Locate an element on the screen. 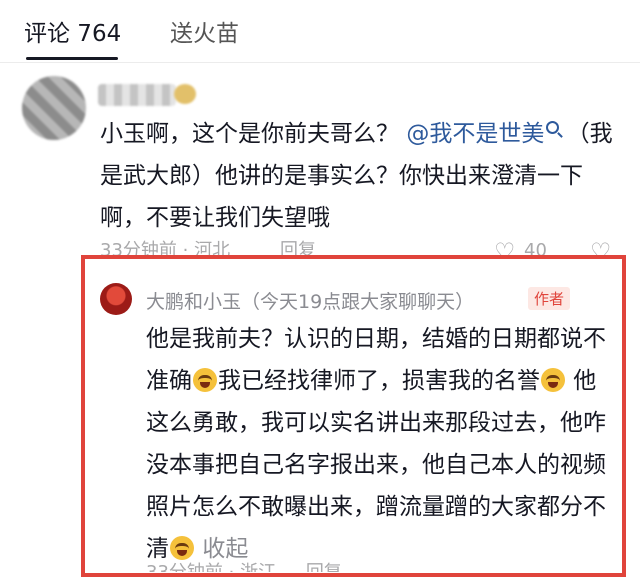 This screenshot has height=577, width=640. reply-time-location: 33分钟前 · 浙江 is located at coordinates (211, 567).